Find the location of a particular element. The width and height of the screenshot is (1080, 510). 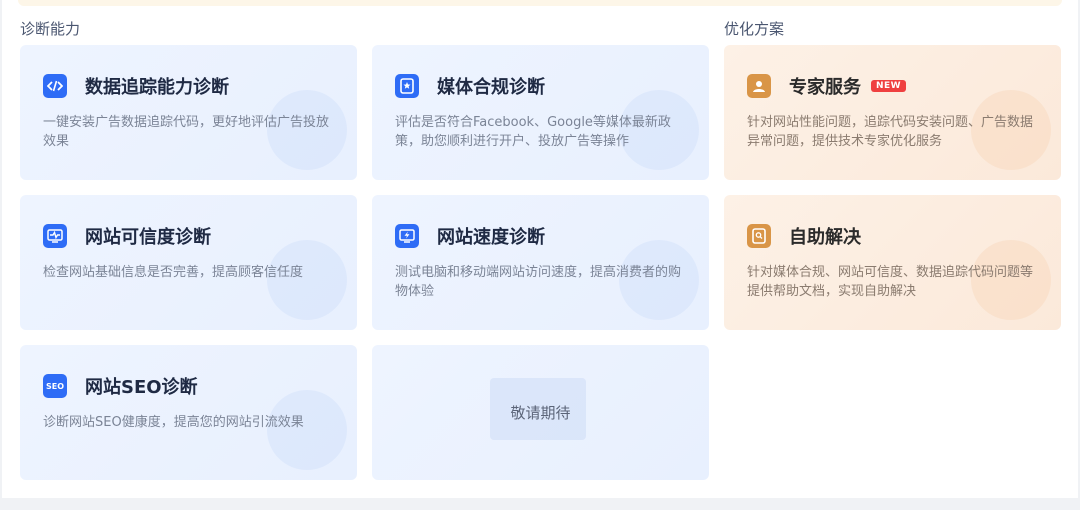

coming-soon-label: 敬请期待 is located at coordinates (540, 413).